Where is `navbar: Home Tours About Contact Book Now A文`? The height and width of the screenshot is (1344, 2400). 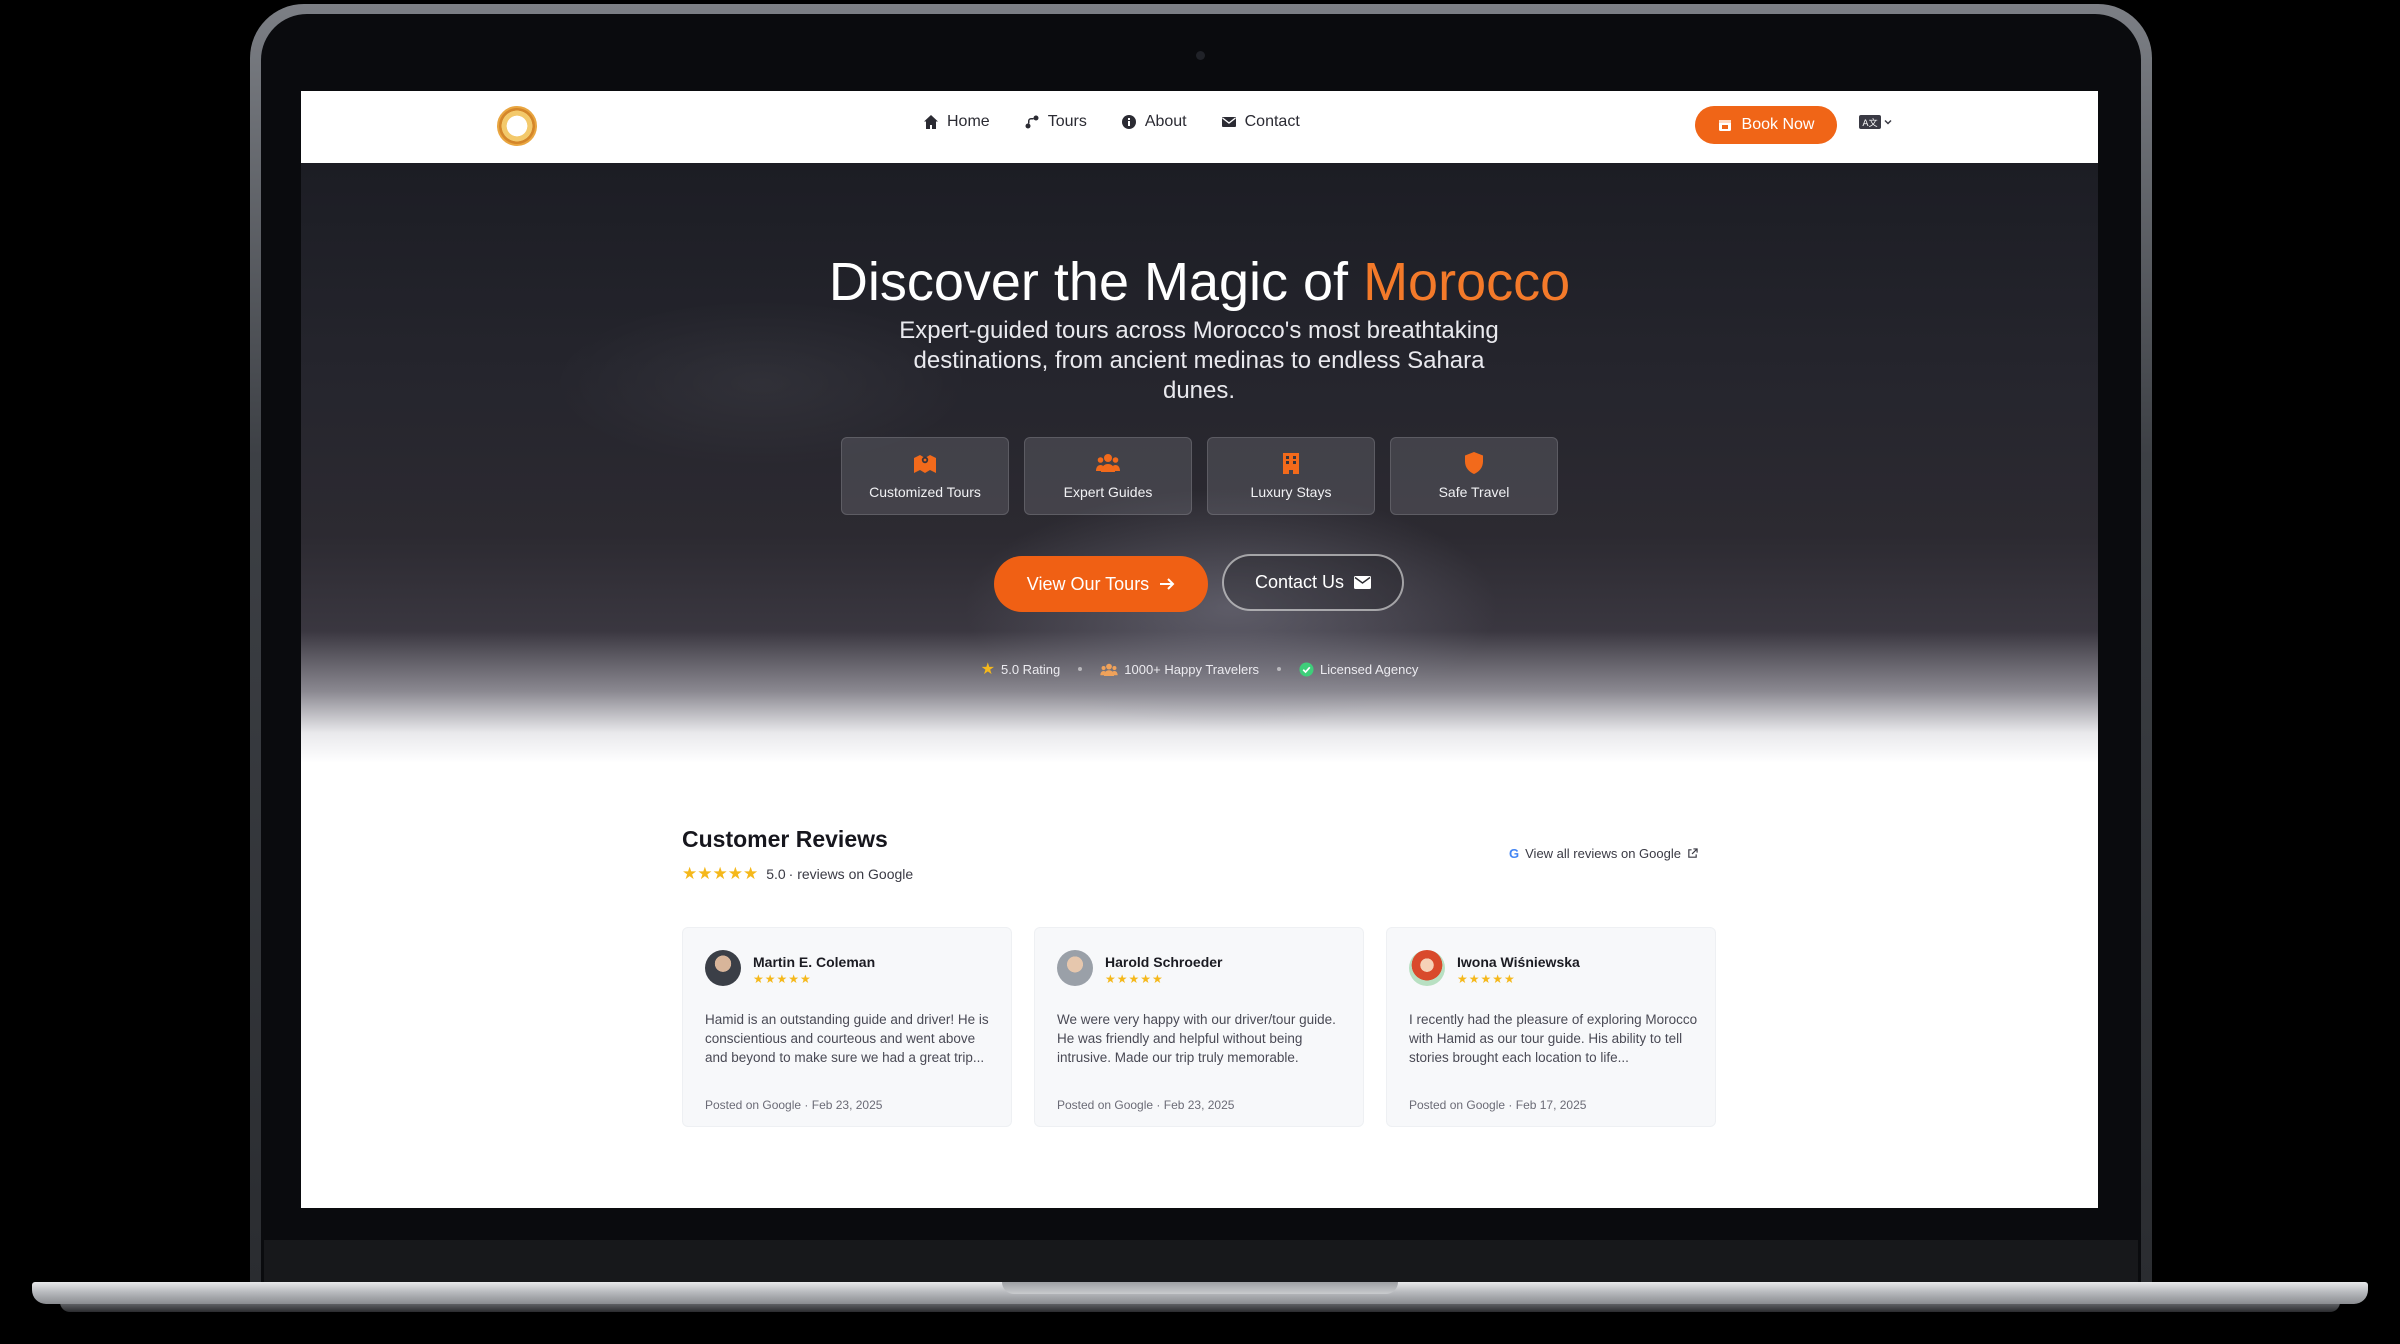 navbar: Home Tours About Contact Book Now A文 is located at coordinates (1199, 127).